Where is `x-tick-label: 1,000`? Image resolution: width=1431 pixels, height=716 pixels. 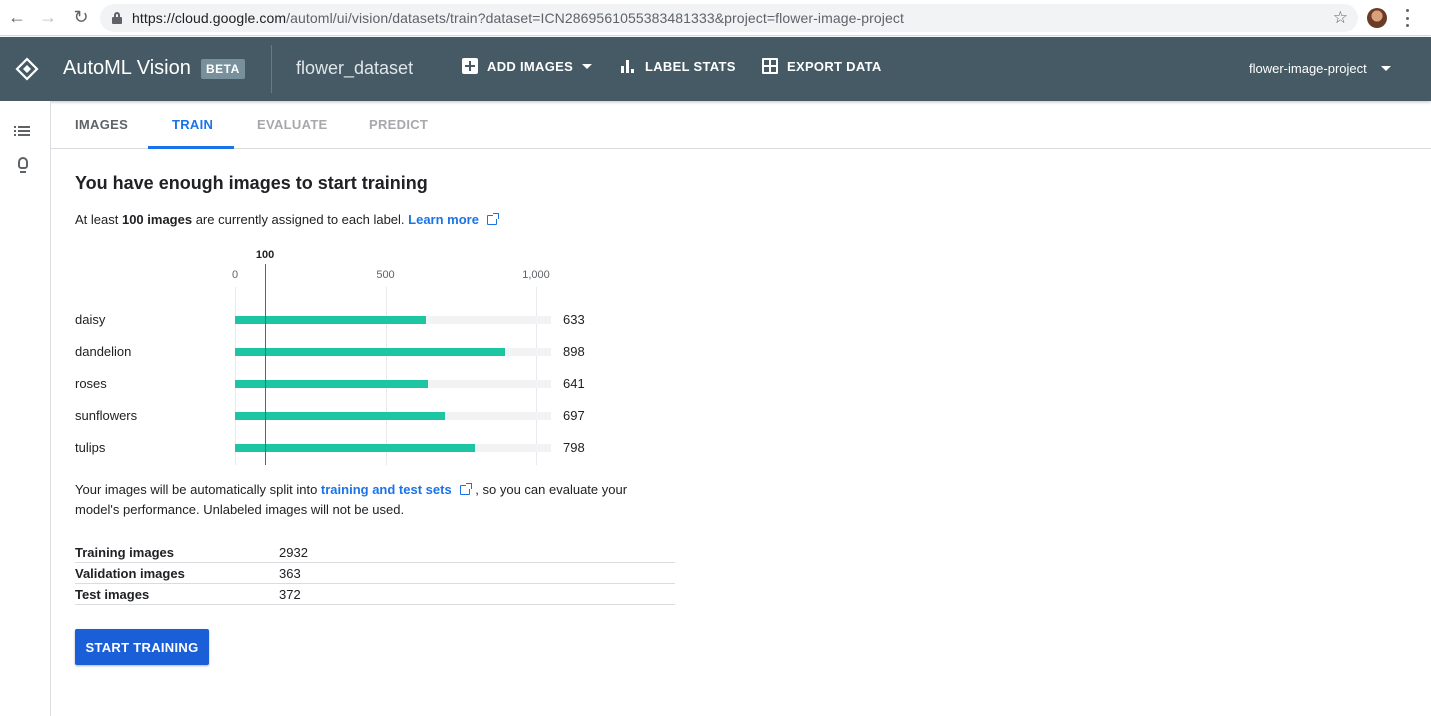
x-tick-label: 1,000 is located at coordinates (536, 275).